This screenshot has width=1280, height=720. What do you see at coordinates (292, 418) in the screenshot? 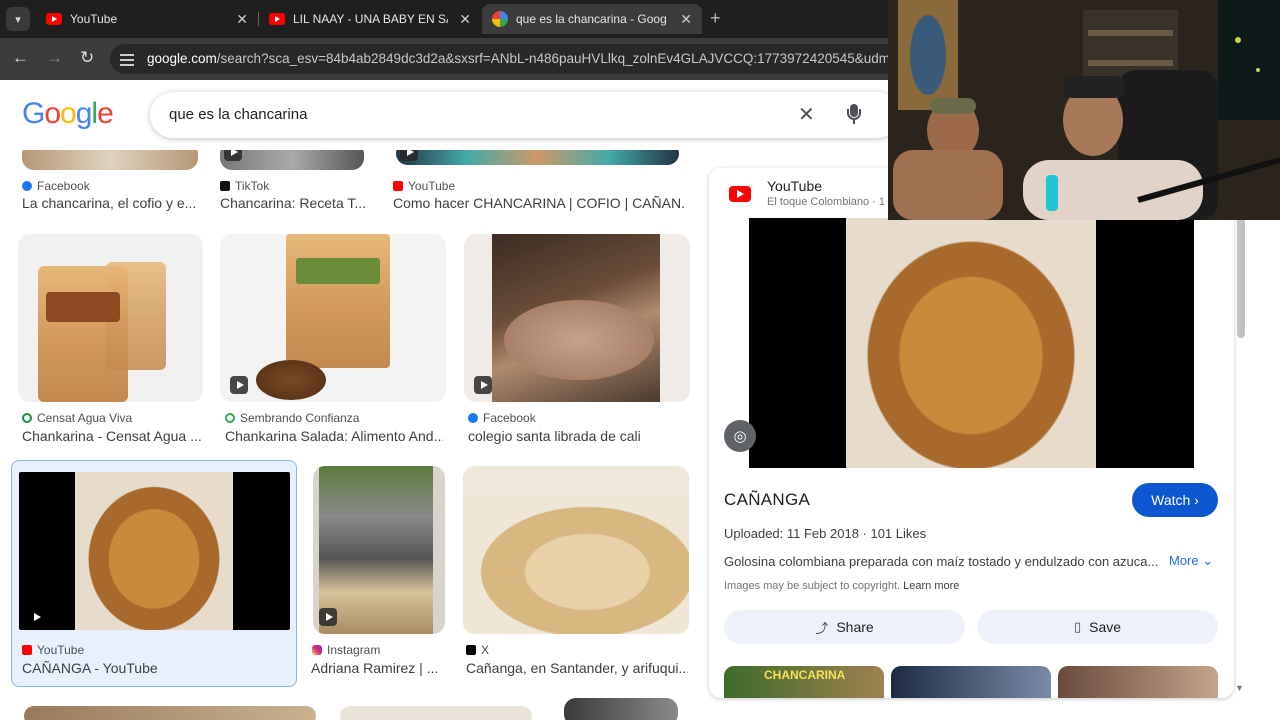
I see `result-source: Sembrando Confianza` at bounding box center [292, 418].